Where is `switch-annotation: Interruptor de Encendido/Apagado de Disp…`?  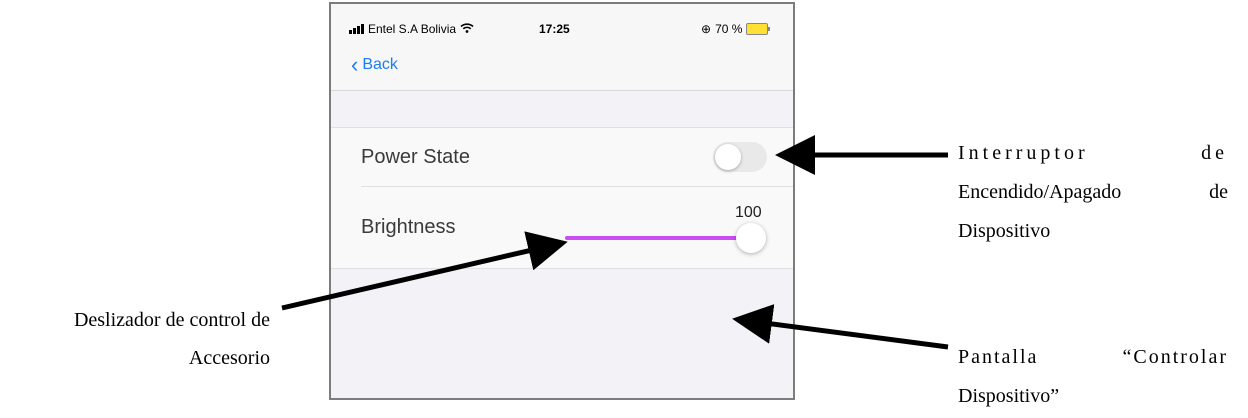 switch-annotation: Interruptor de Encendido/Apagado de Disp… is located at coordinates (1093, 192).